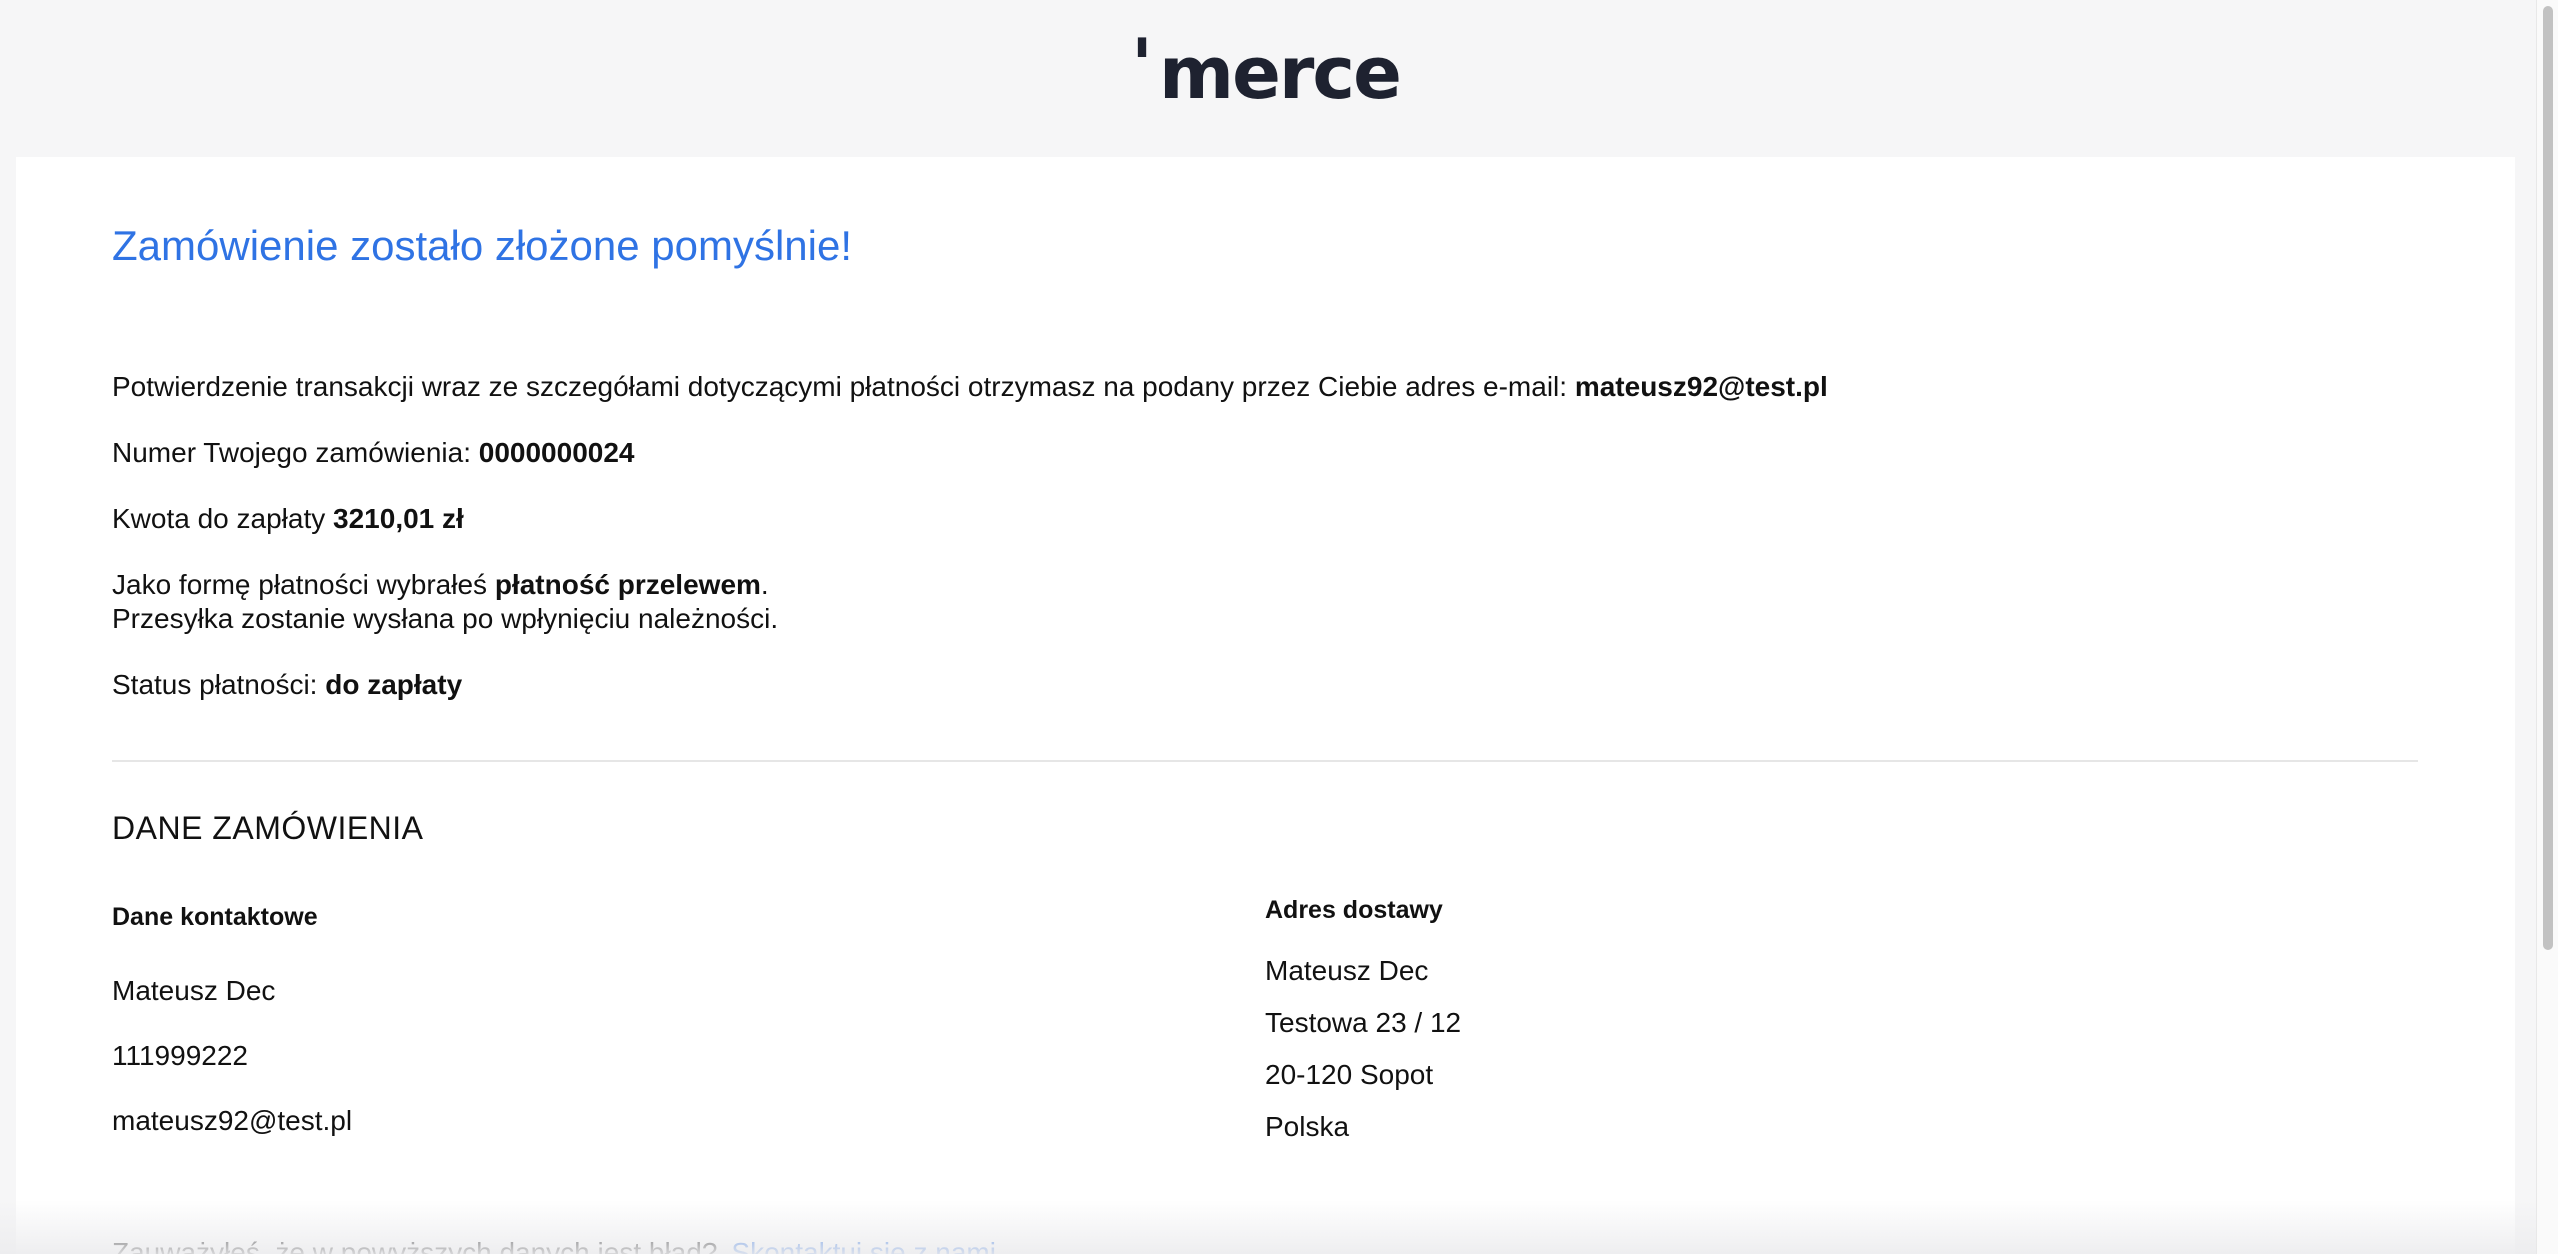  I want to click on payment-method-label: Jako formę płatności wybrałeś, so click(303, 584).